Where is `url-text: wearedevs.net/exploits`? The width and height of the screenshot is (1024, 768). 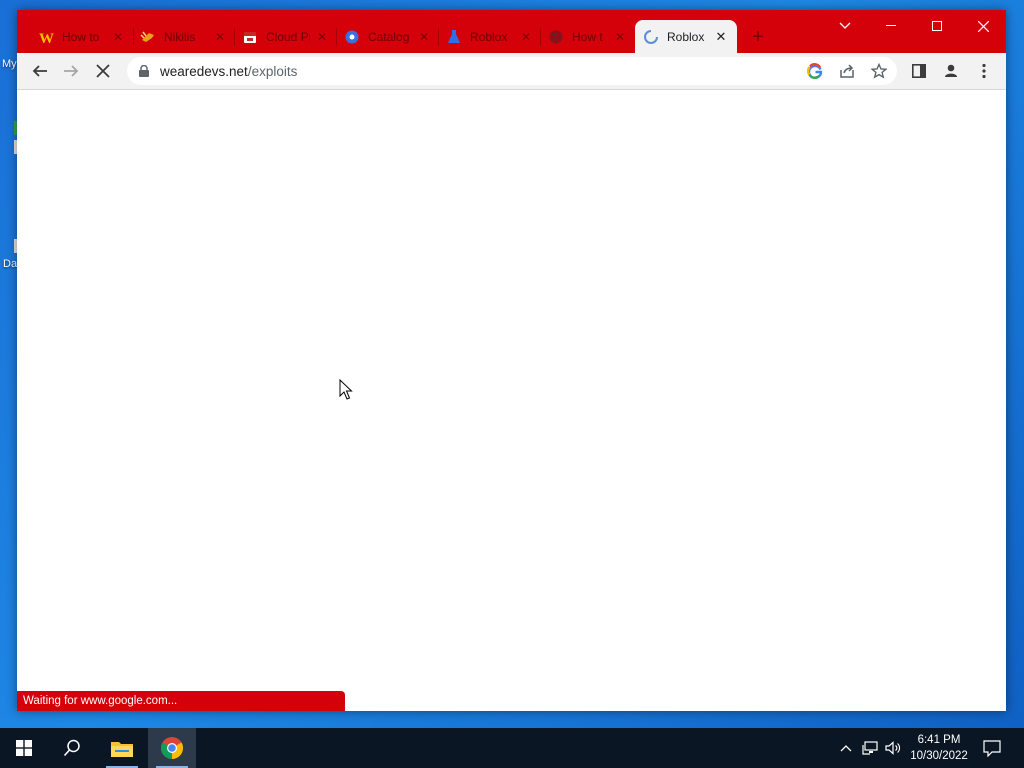
url-text: wearedevs.net/exploits is located at coordinates (228, 71).